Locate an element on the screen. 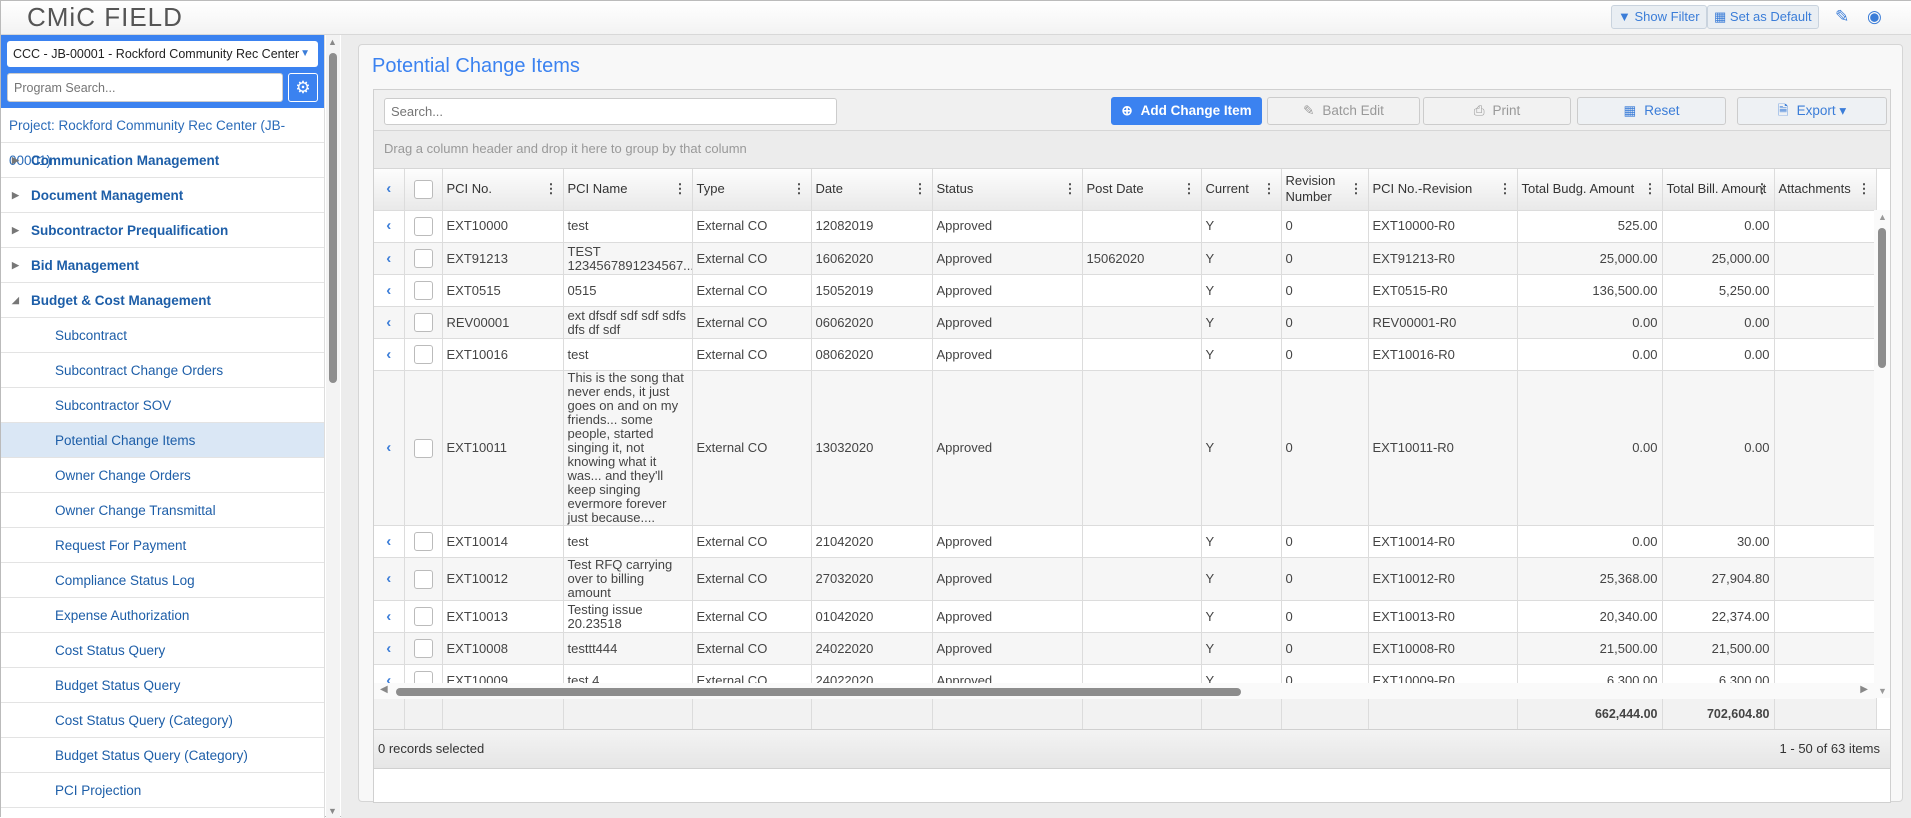 The height and width of the screenshot is (818, 1911). column-header: Type ⋮ is located at coordinates (752, 190).